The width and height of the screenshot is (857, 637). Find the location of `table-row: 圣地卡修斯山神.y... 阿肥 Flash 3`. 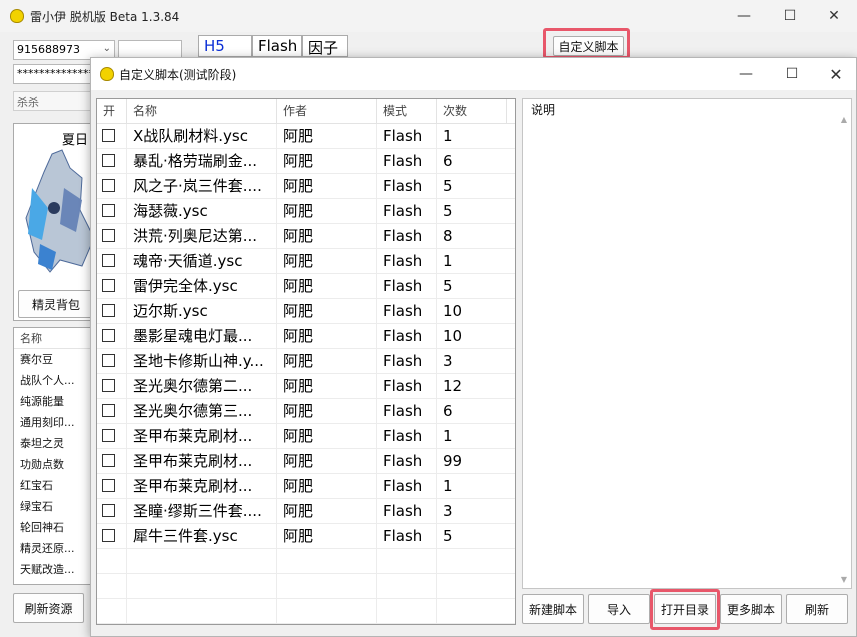

table-row: 圣地卡修斯山神.y... 阿肥 Flash 3 is located at coordinates (306, 361).